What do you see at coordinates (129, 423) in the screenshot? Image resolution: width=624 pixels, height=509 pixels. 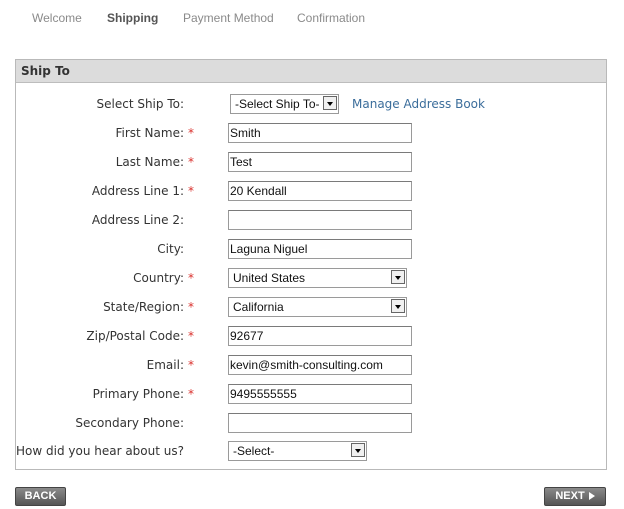 I see `secondary-phone-label: Secondary Phone:` at bounding box center [129, 423].